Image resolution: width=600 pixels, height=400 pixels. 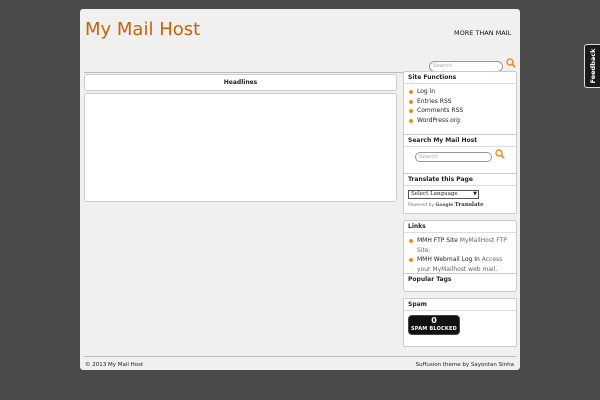 What do you see at coordinates (465, 365) in the screenshot?
I see `footer-credit: Suffusion theme by Sayontan Sinha` at bounding box center [465, 365].